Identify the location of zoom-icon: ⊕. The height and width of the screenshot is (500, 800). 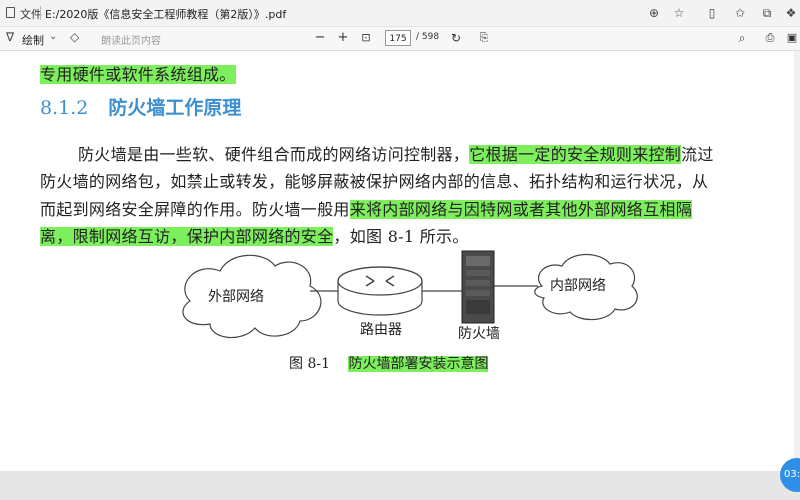
(654, 13).